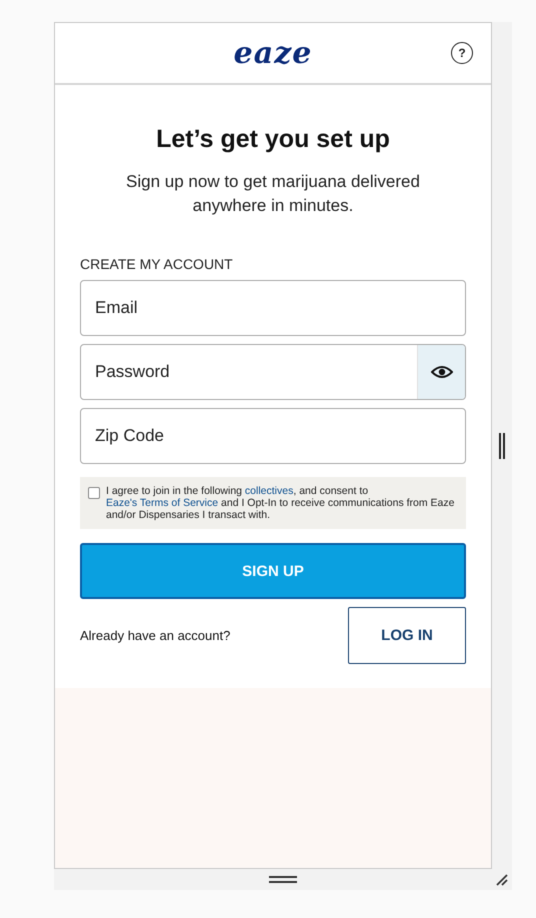 The image size is (536, 918). I want to click on show-password-button, so click(441, 372).